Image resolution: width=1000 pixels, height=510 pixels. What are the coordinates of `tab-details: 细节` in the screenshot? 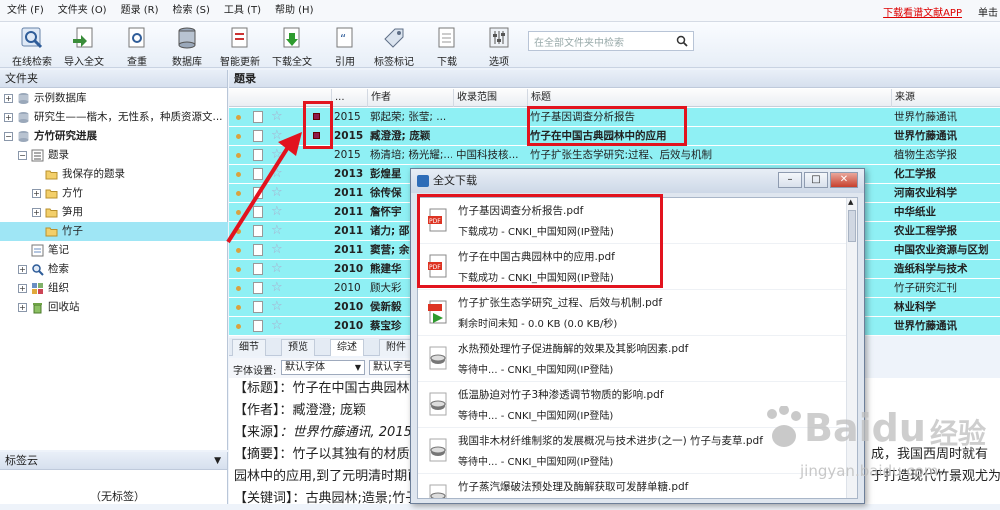 It's located at (249, 347).